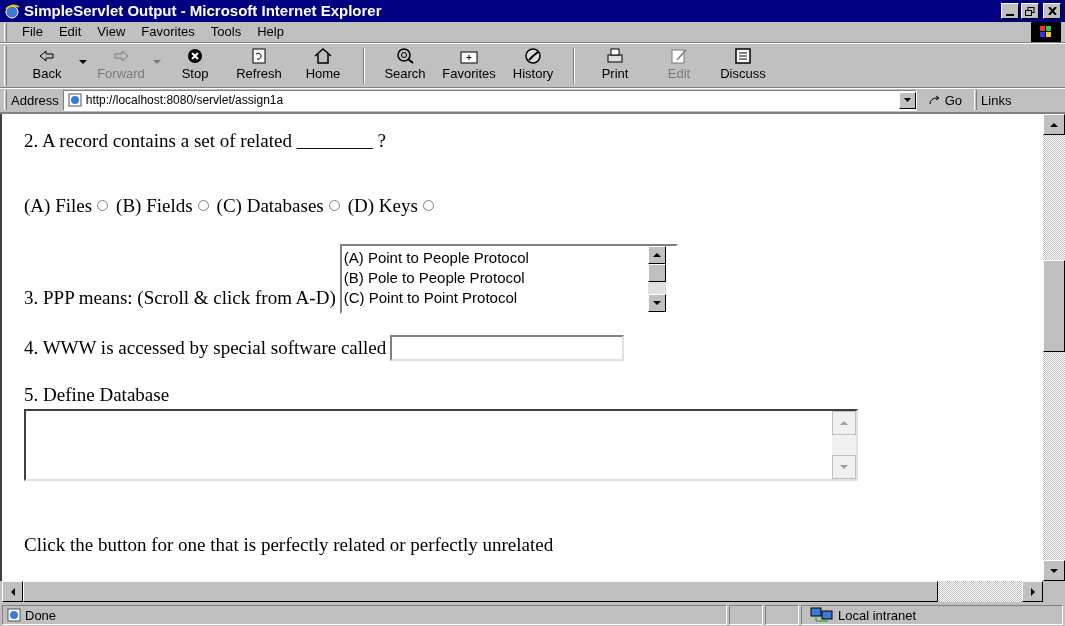 The height and width of the screenshot is (626, 1065). I want to click on scroll-right-button, so click(1032, 591).